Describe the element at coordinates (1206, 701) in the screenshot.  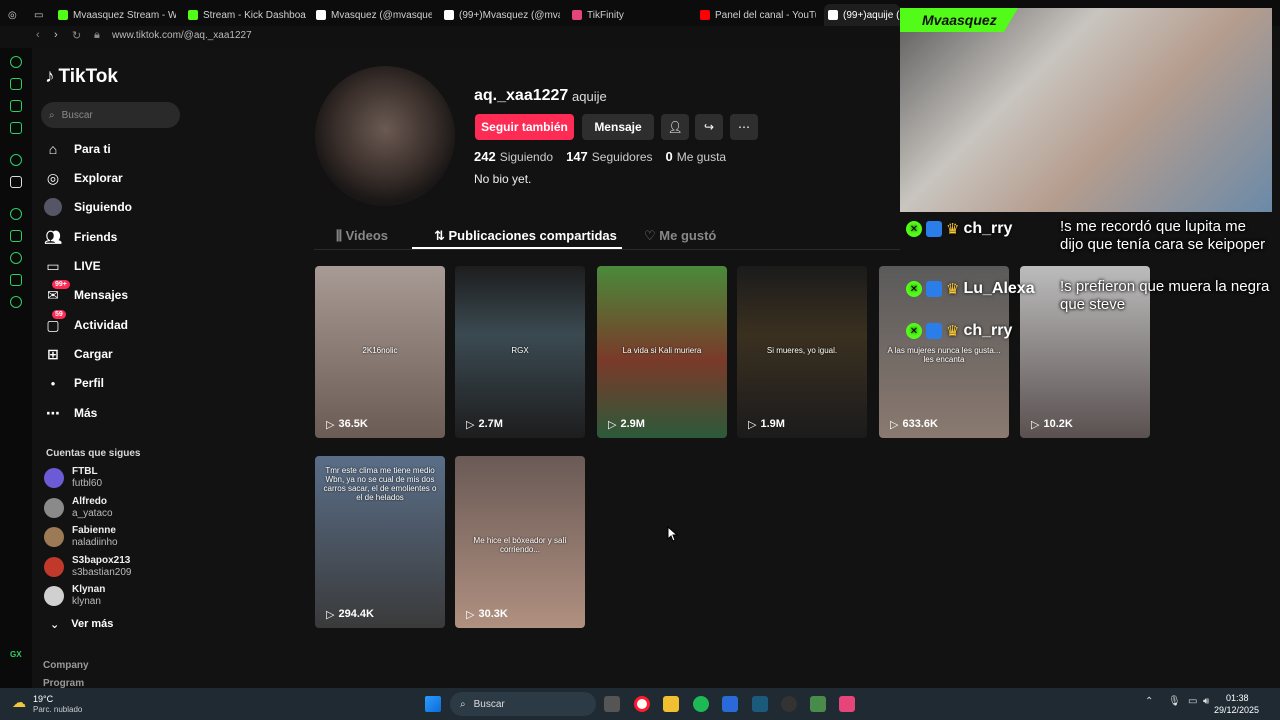
I see `speaker-icon: 🔊︎` at that location.